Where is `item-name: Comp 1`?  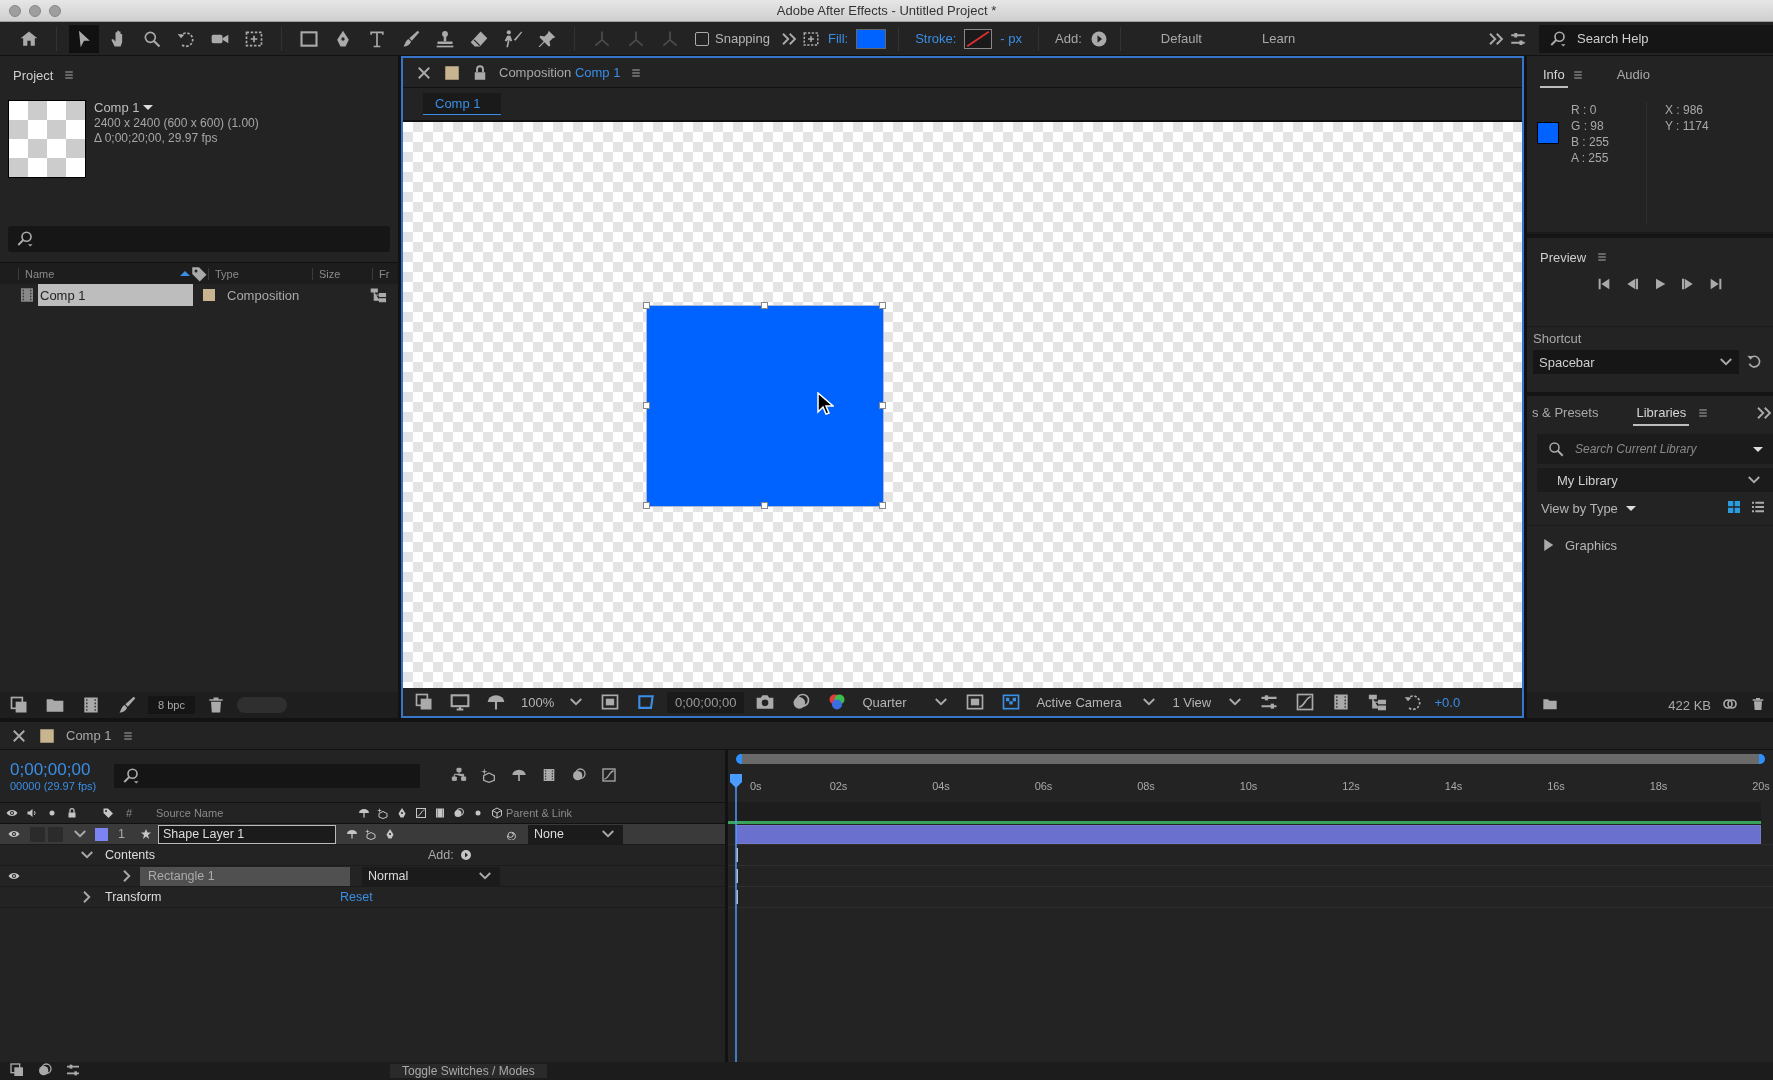 item-name: Comp 1 is located at coordinates (115, 295).